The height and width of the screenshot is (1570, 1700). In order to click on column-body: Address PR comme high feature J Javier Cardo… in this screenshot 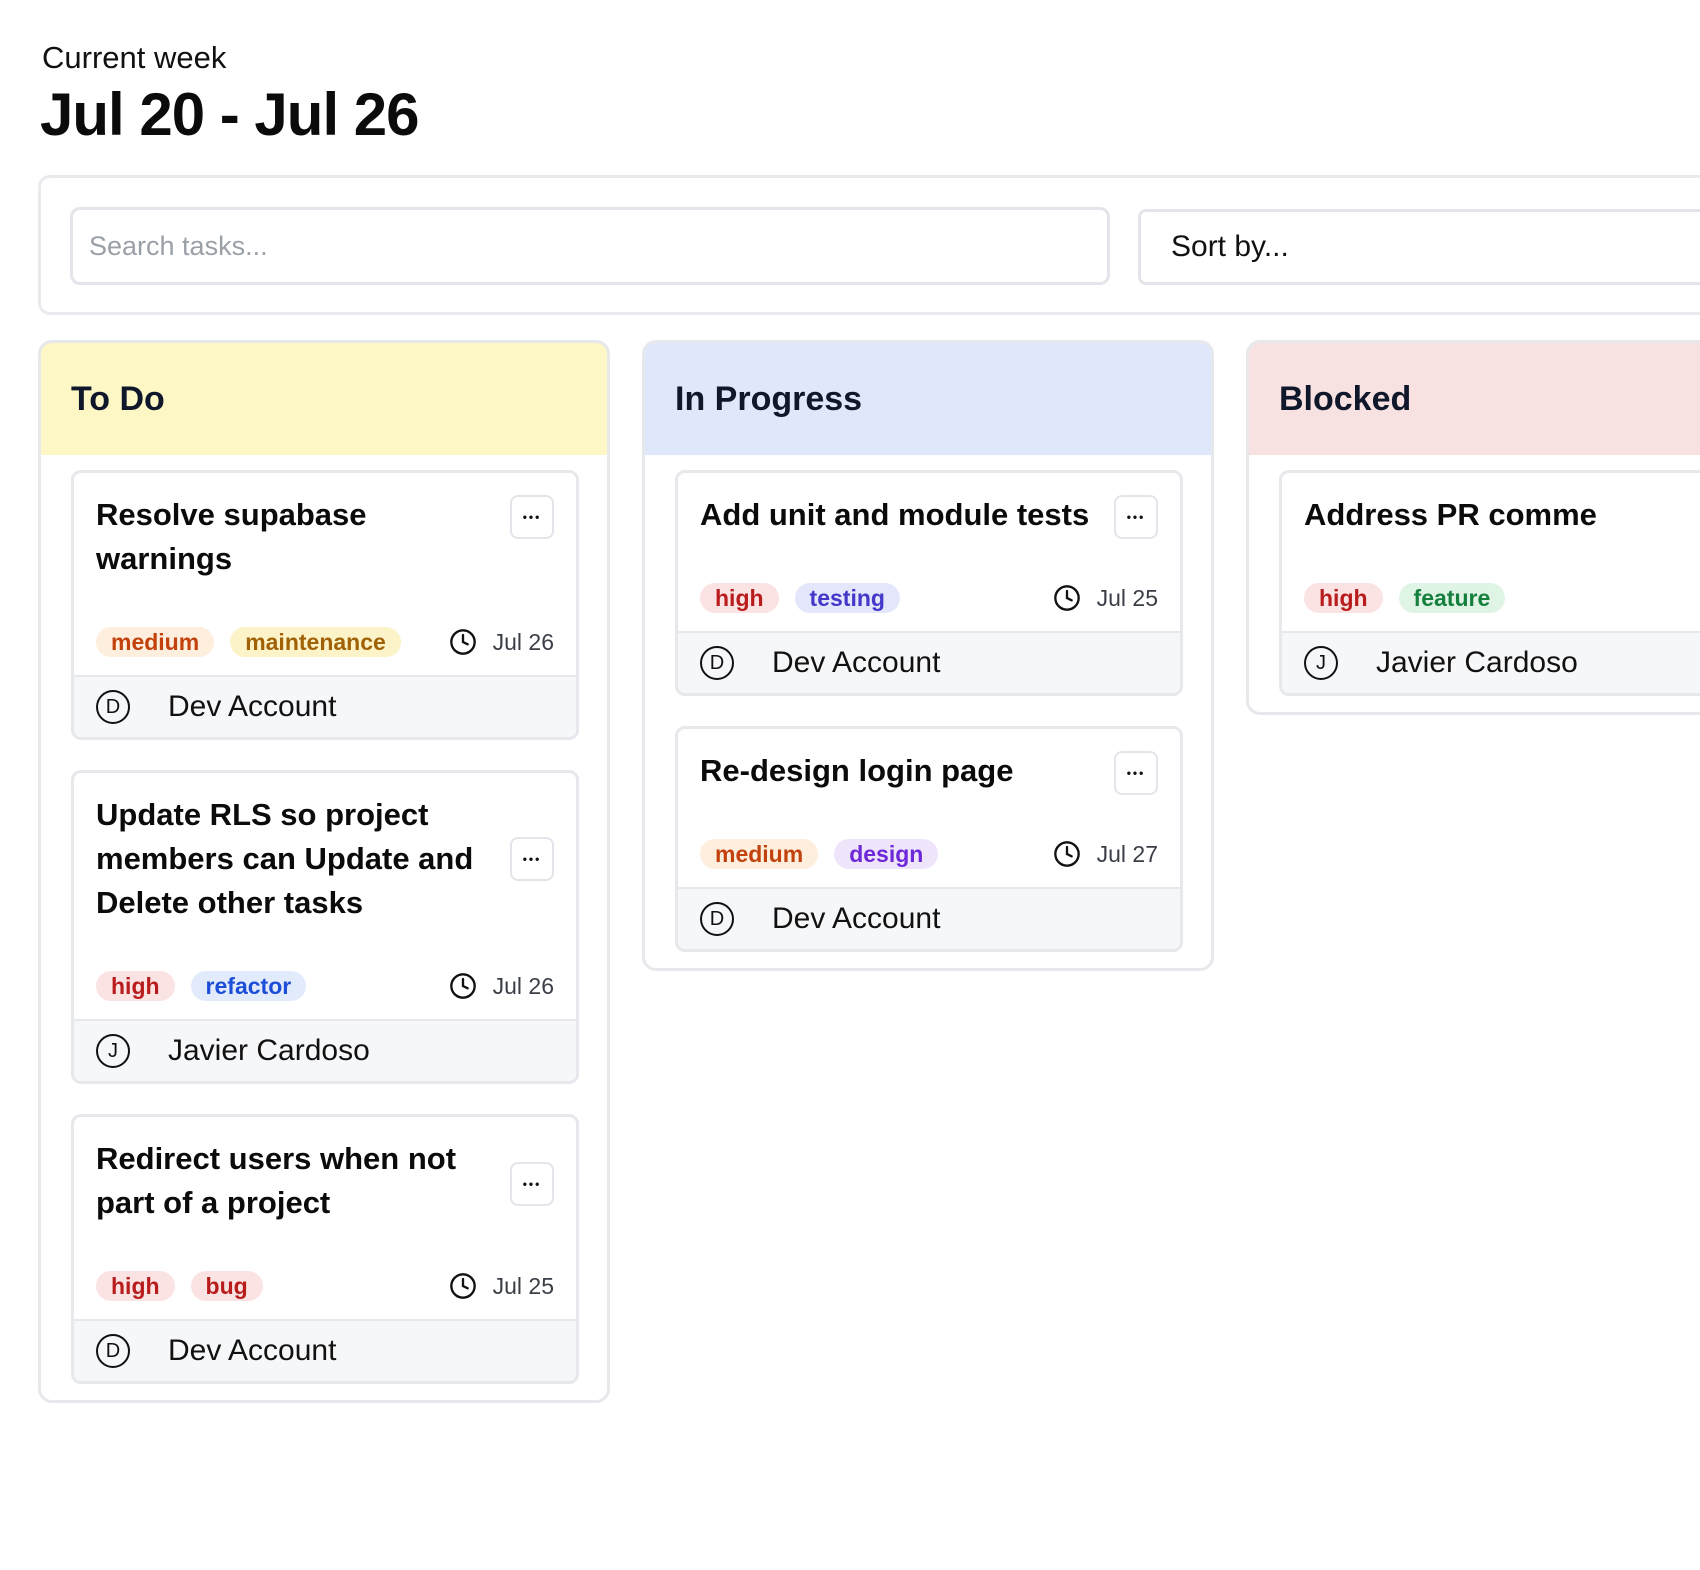, I will do `click(1474, 583)`.